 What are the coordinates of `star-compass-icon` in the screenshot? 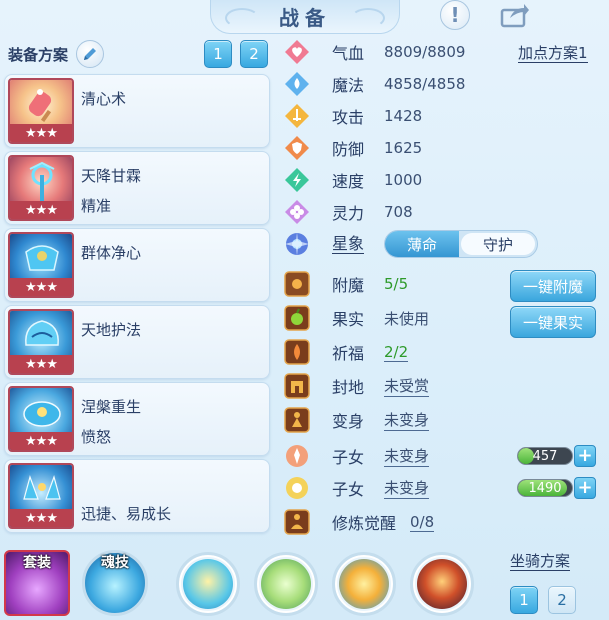 It's located at (297, 244).